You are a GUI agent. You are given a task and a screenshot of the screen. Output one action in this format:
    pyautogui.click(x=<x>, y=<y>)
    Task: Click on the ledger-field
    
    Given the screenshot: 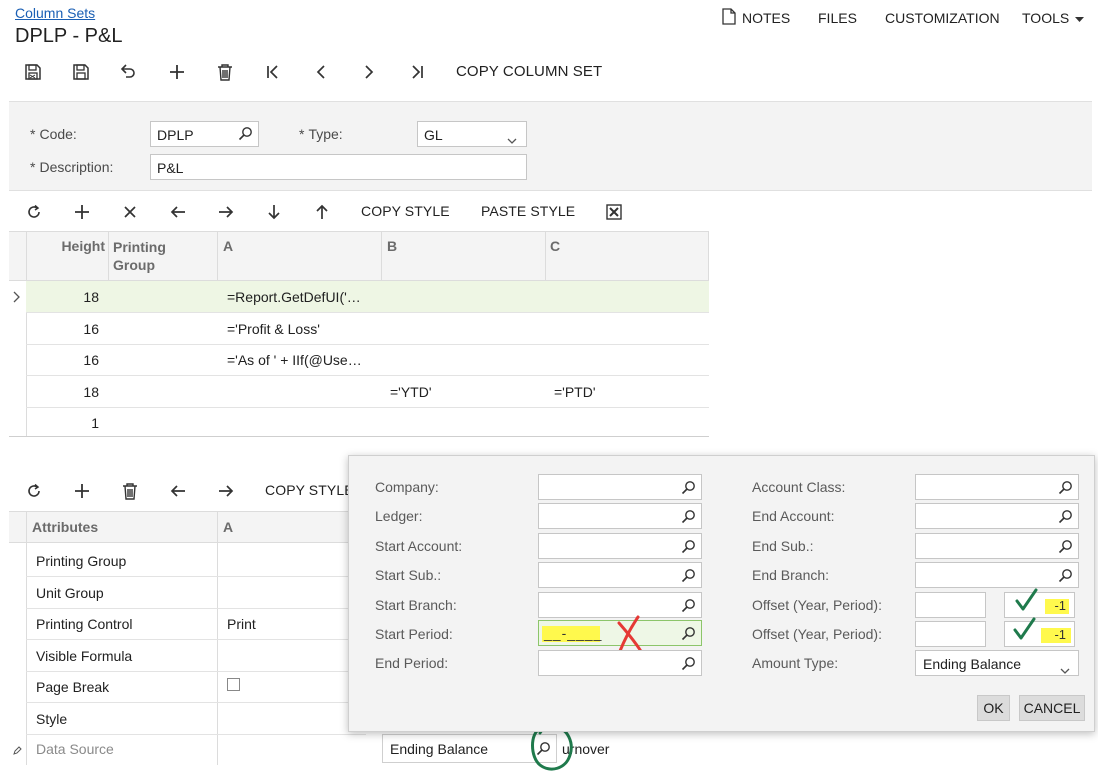 What is the action you would take?
    pyautogui.click(x=620, y=516)
    